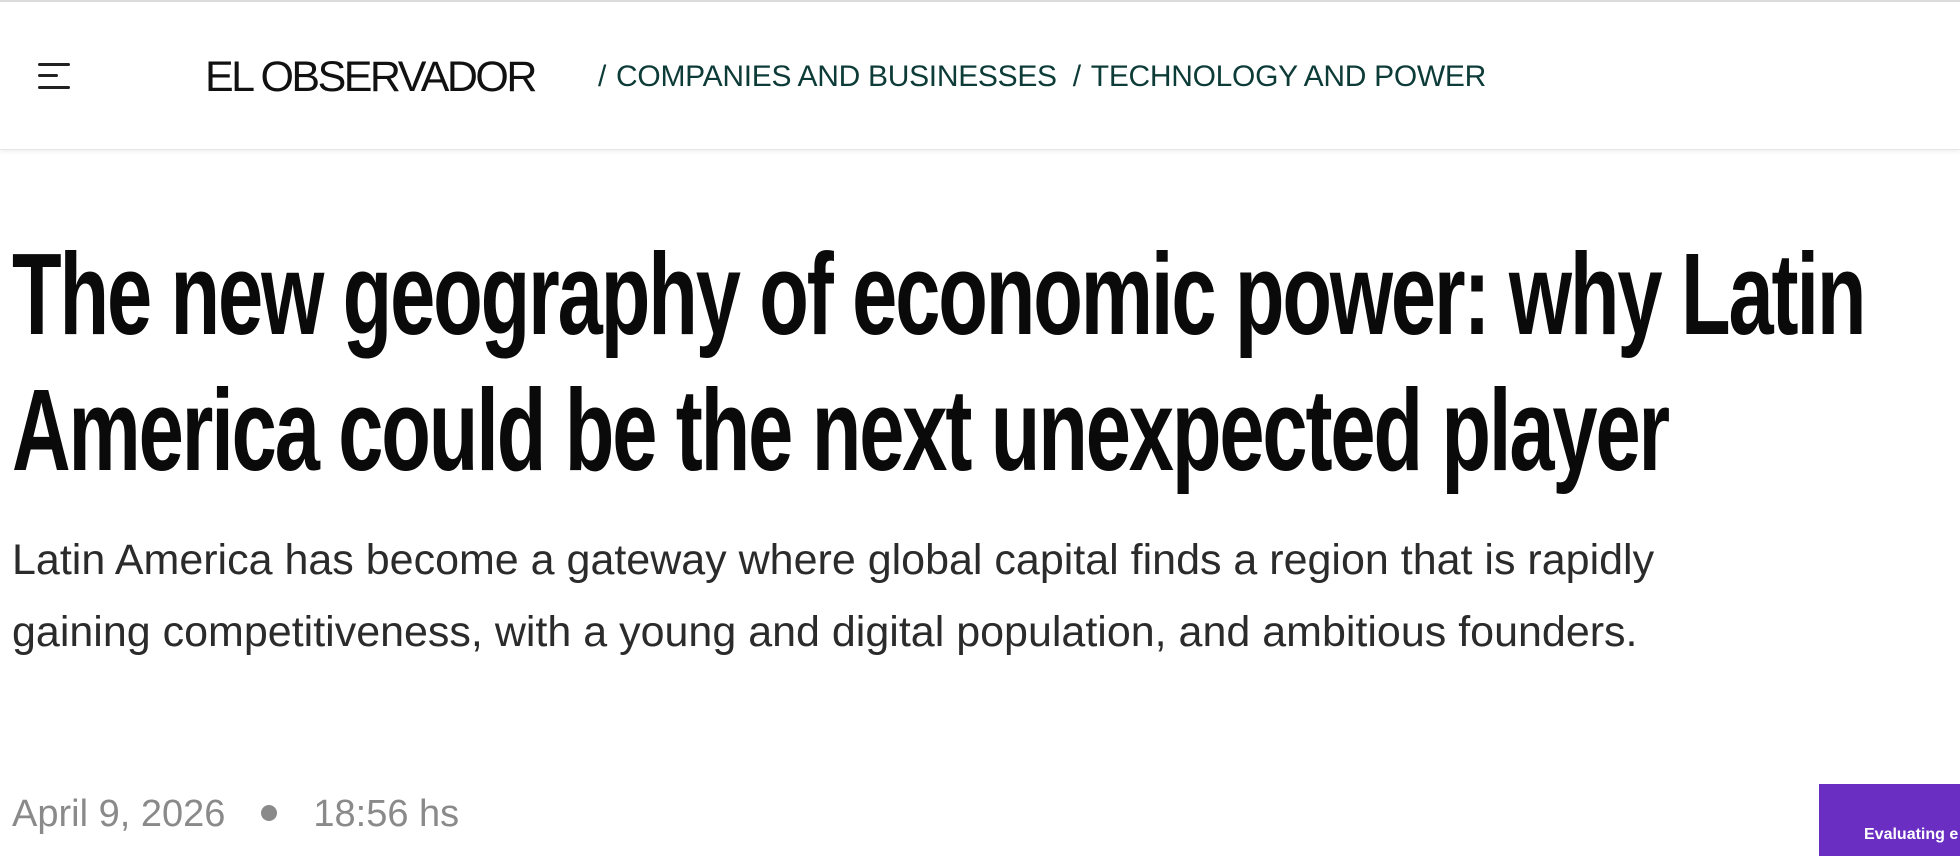  I want to click on breadcrumb-item-technology-and-power: TECHNOLOGY AND POWER, so click(1288, 76).